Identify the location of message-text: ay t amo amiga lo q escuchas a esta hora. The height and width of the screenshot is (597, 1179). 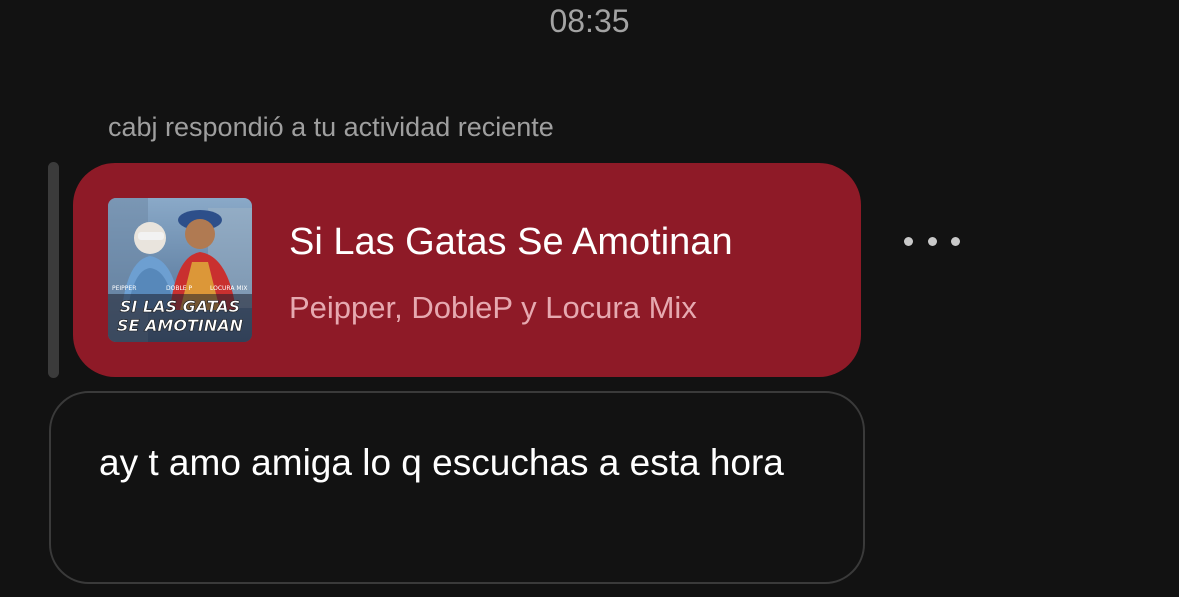
(441, 462).